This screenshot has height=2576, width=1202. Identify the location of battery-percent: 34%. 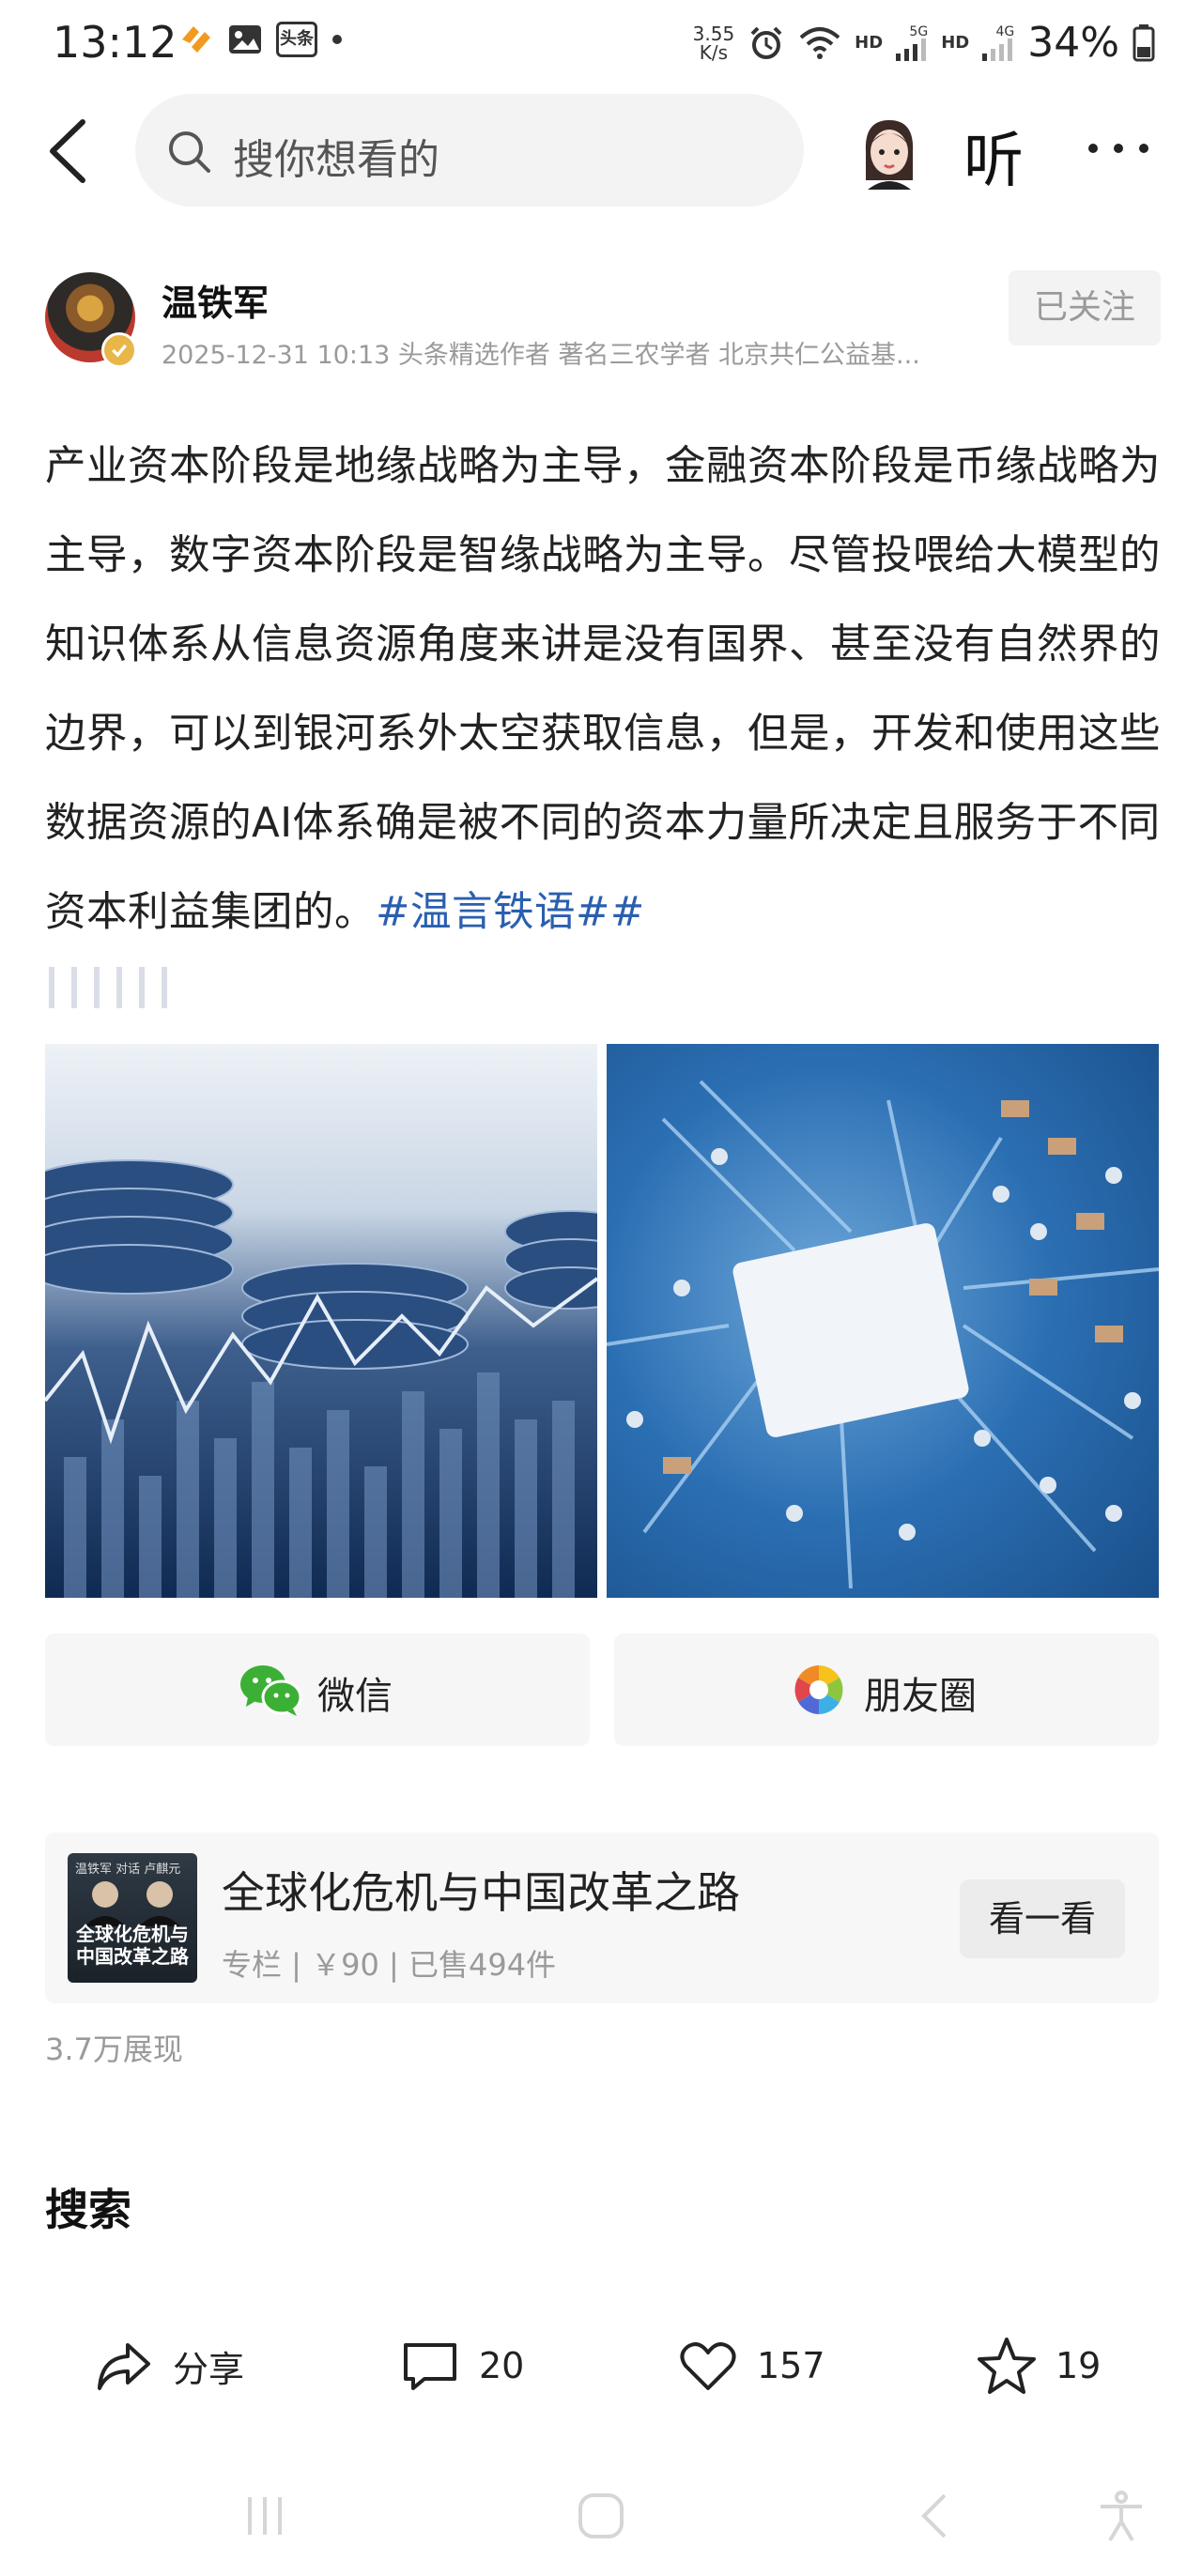
(1073, 43).